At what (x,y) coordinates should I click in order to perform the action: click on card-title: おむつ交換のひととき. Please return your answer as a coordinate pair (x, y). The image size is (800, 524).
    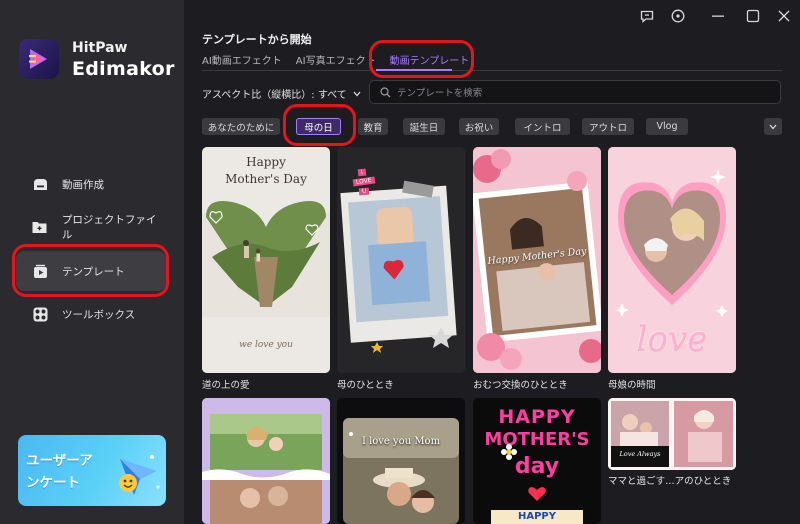
    Looking at the image, I should click on (520, 385).